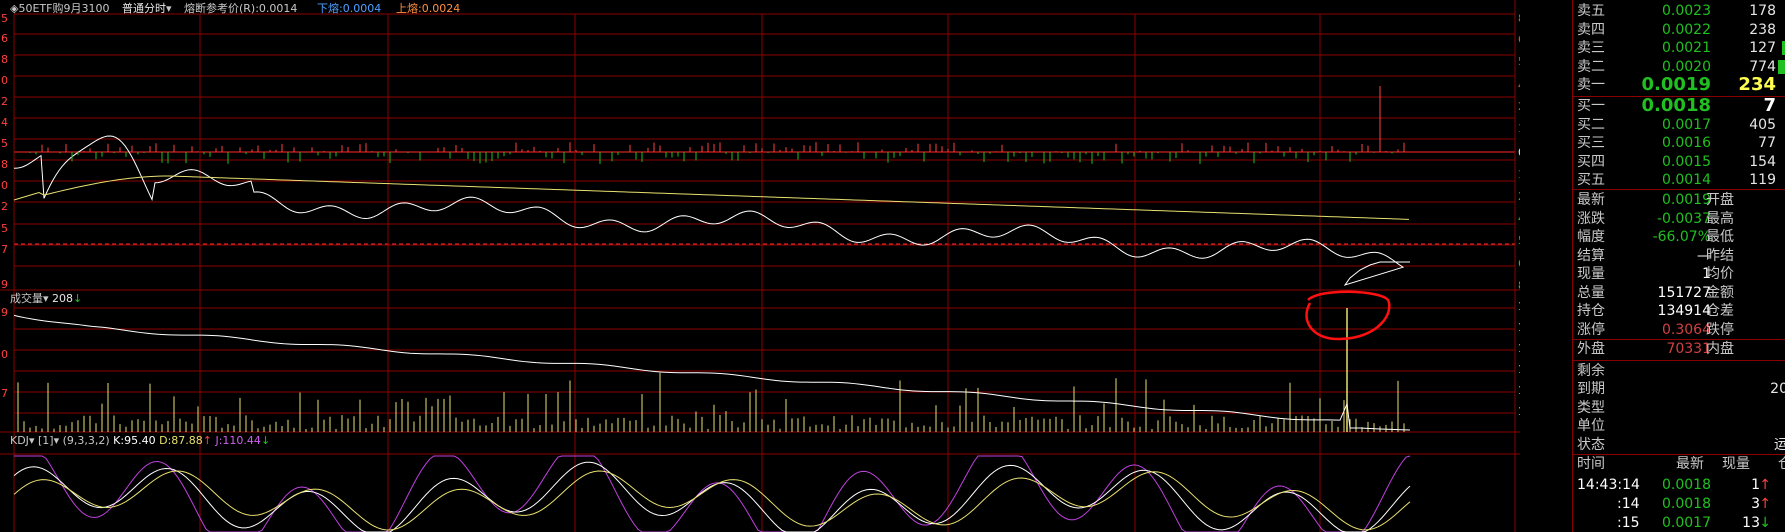 This screenshot has height=532, width=1785. I want to click on ask-price: 0.0021, so click(1686, 48).